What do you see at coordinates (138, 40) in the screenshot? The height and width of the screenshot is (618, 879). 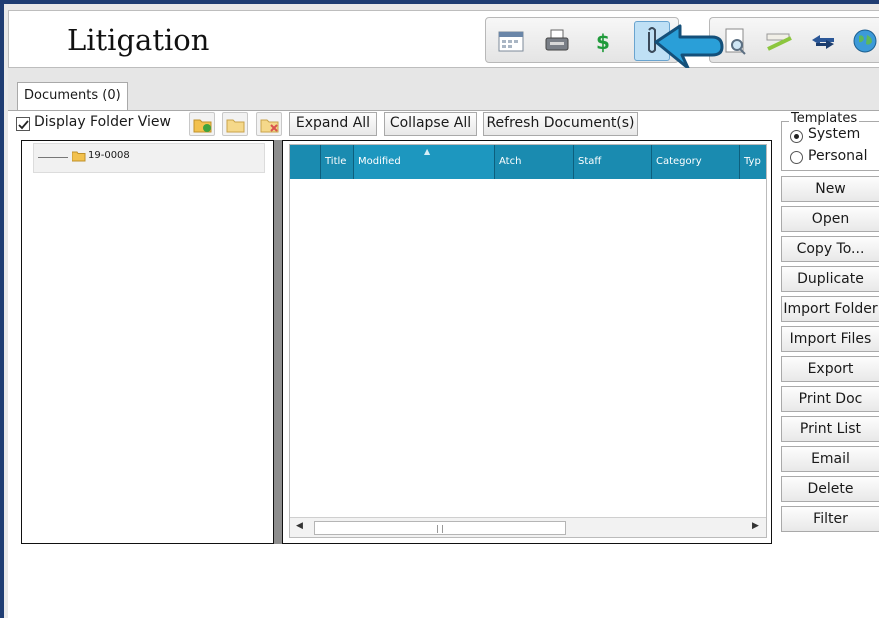 I see `page-title: Litigation` at bounding box center [138, 40].